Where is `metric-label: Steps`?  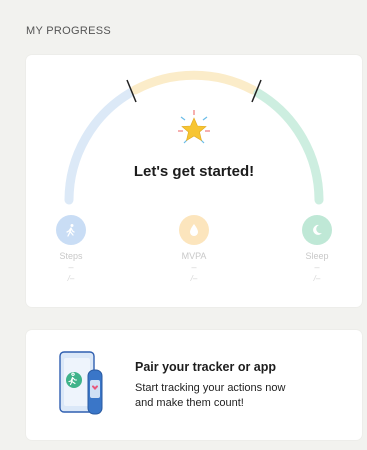
metric-label: Steps is located at coordinates (71, 256).